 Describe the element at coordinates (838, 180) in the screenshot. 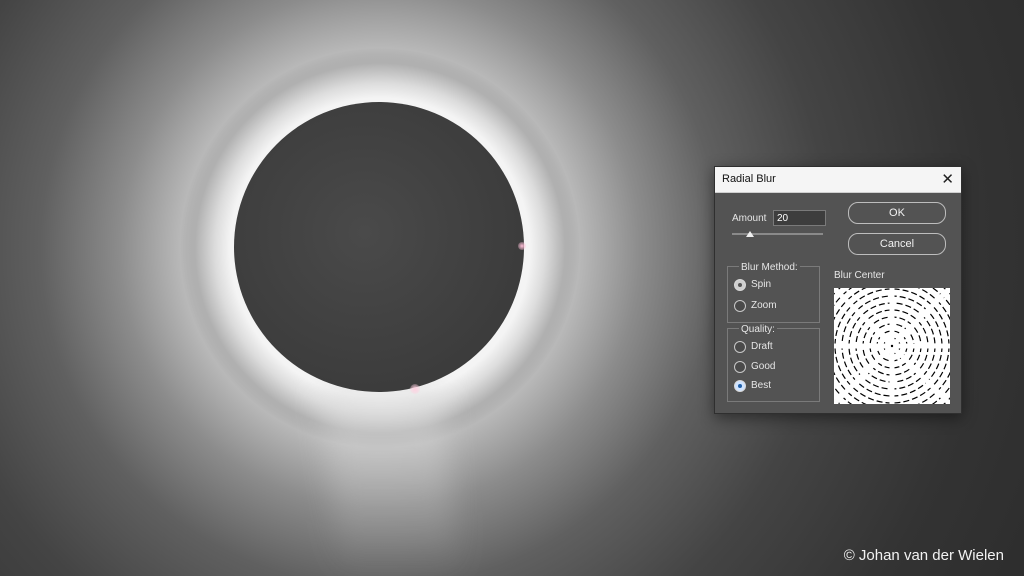

I see `dialog-titlebar: Radial Blur ✕` at that location.